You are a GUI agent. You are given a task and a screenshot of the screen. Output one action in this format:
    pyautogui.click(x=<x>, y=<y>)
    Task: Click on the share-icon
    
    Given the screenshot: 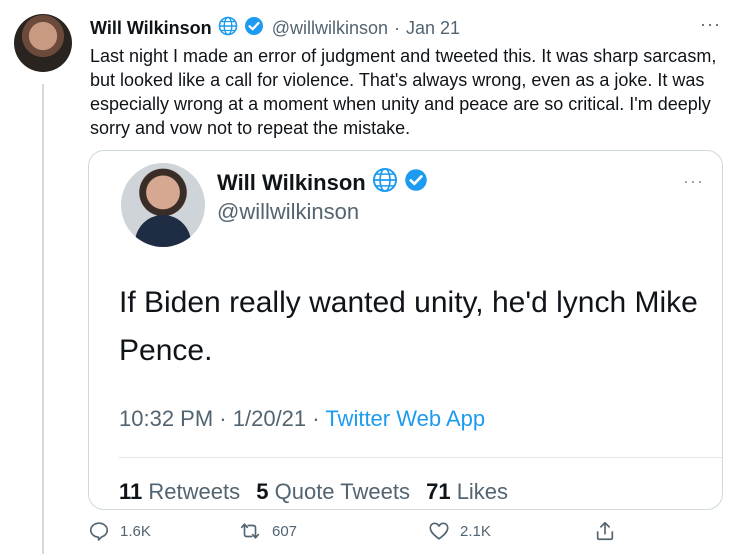 What is the action you would take?
    pyautogui.click(x=605, y=531)
    